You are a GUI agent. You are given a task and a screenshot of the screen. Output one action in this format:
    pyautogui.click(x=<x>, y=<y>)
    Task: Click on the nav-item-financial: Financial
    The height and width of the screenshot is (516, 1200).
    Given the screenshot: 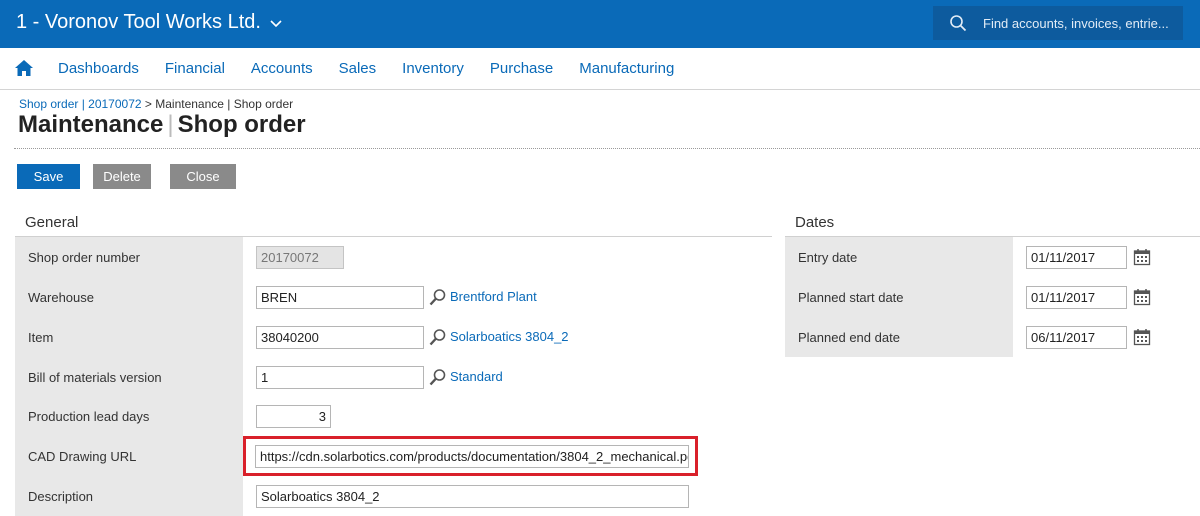 What is the action you would take?
    pyautogui.click(x=195, y=68)
    